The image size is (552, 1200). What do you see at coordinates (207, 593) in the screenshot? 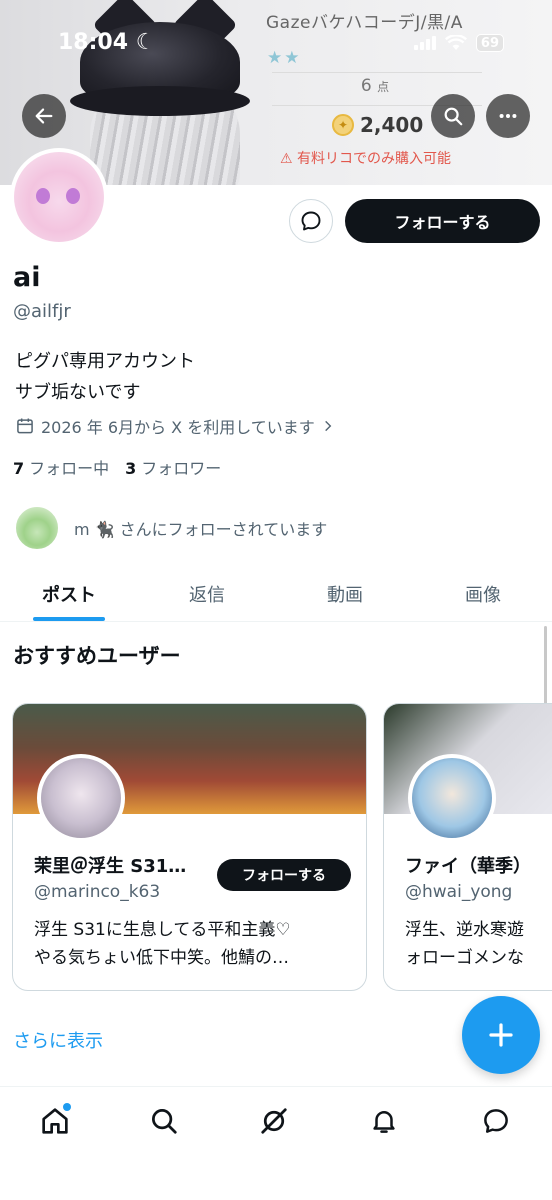
I see `tab-replies: 返信` at bounding box center [207, 593].